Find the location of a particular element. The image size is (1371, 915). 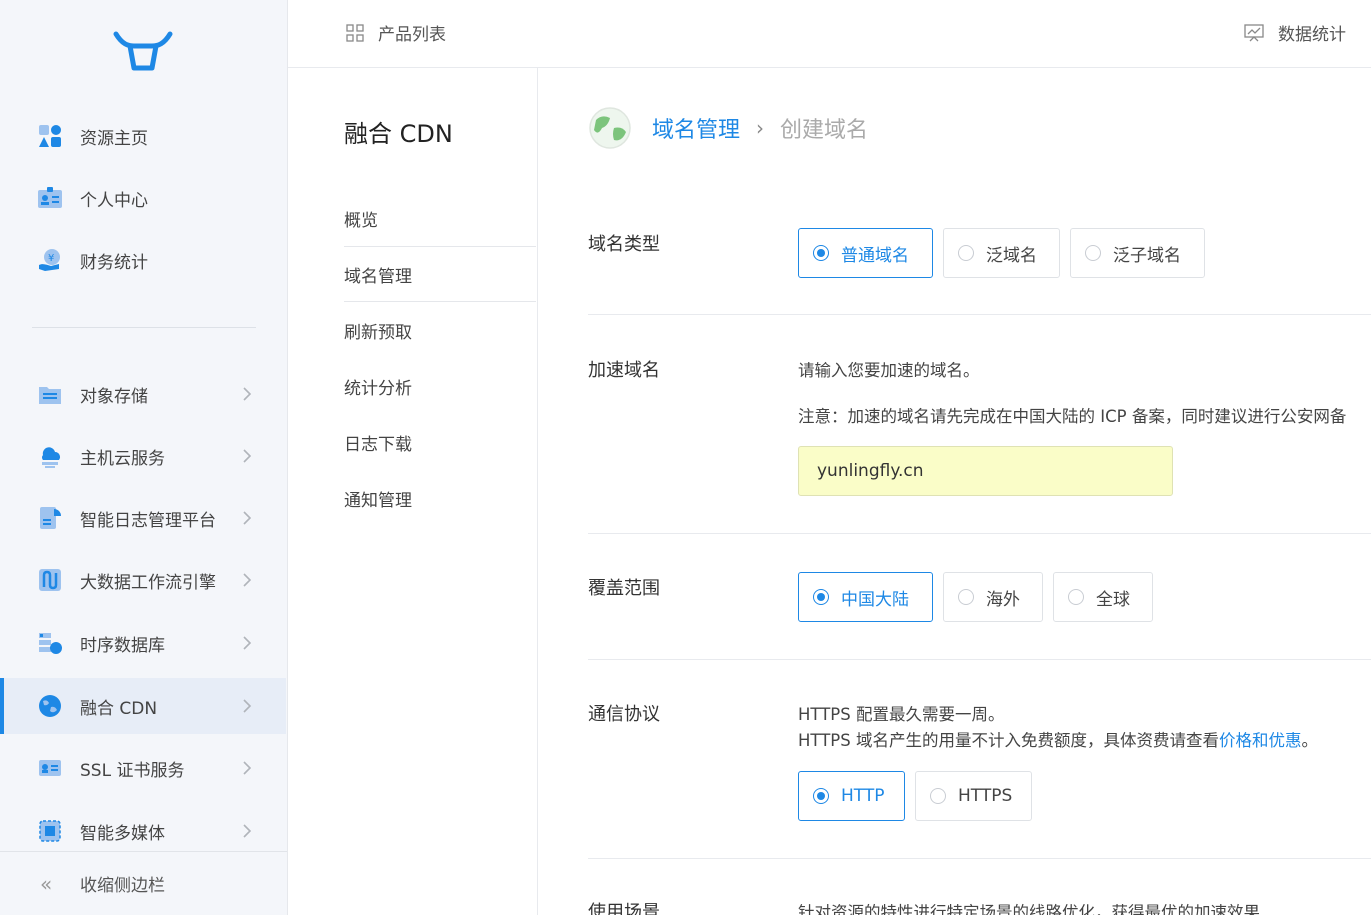

top-header: 产品列表 数据统计 is located at coordinates (829, 34).